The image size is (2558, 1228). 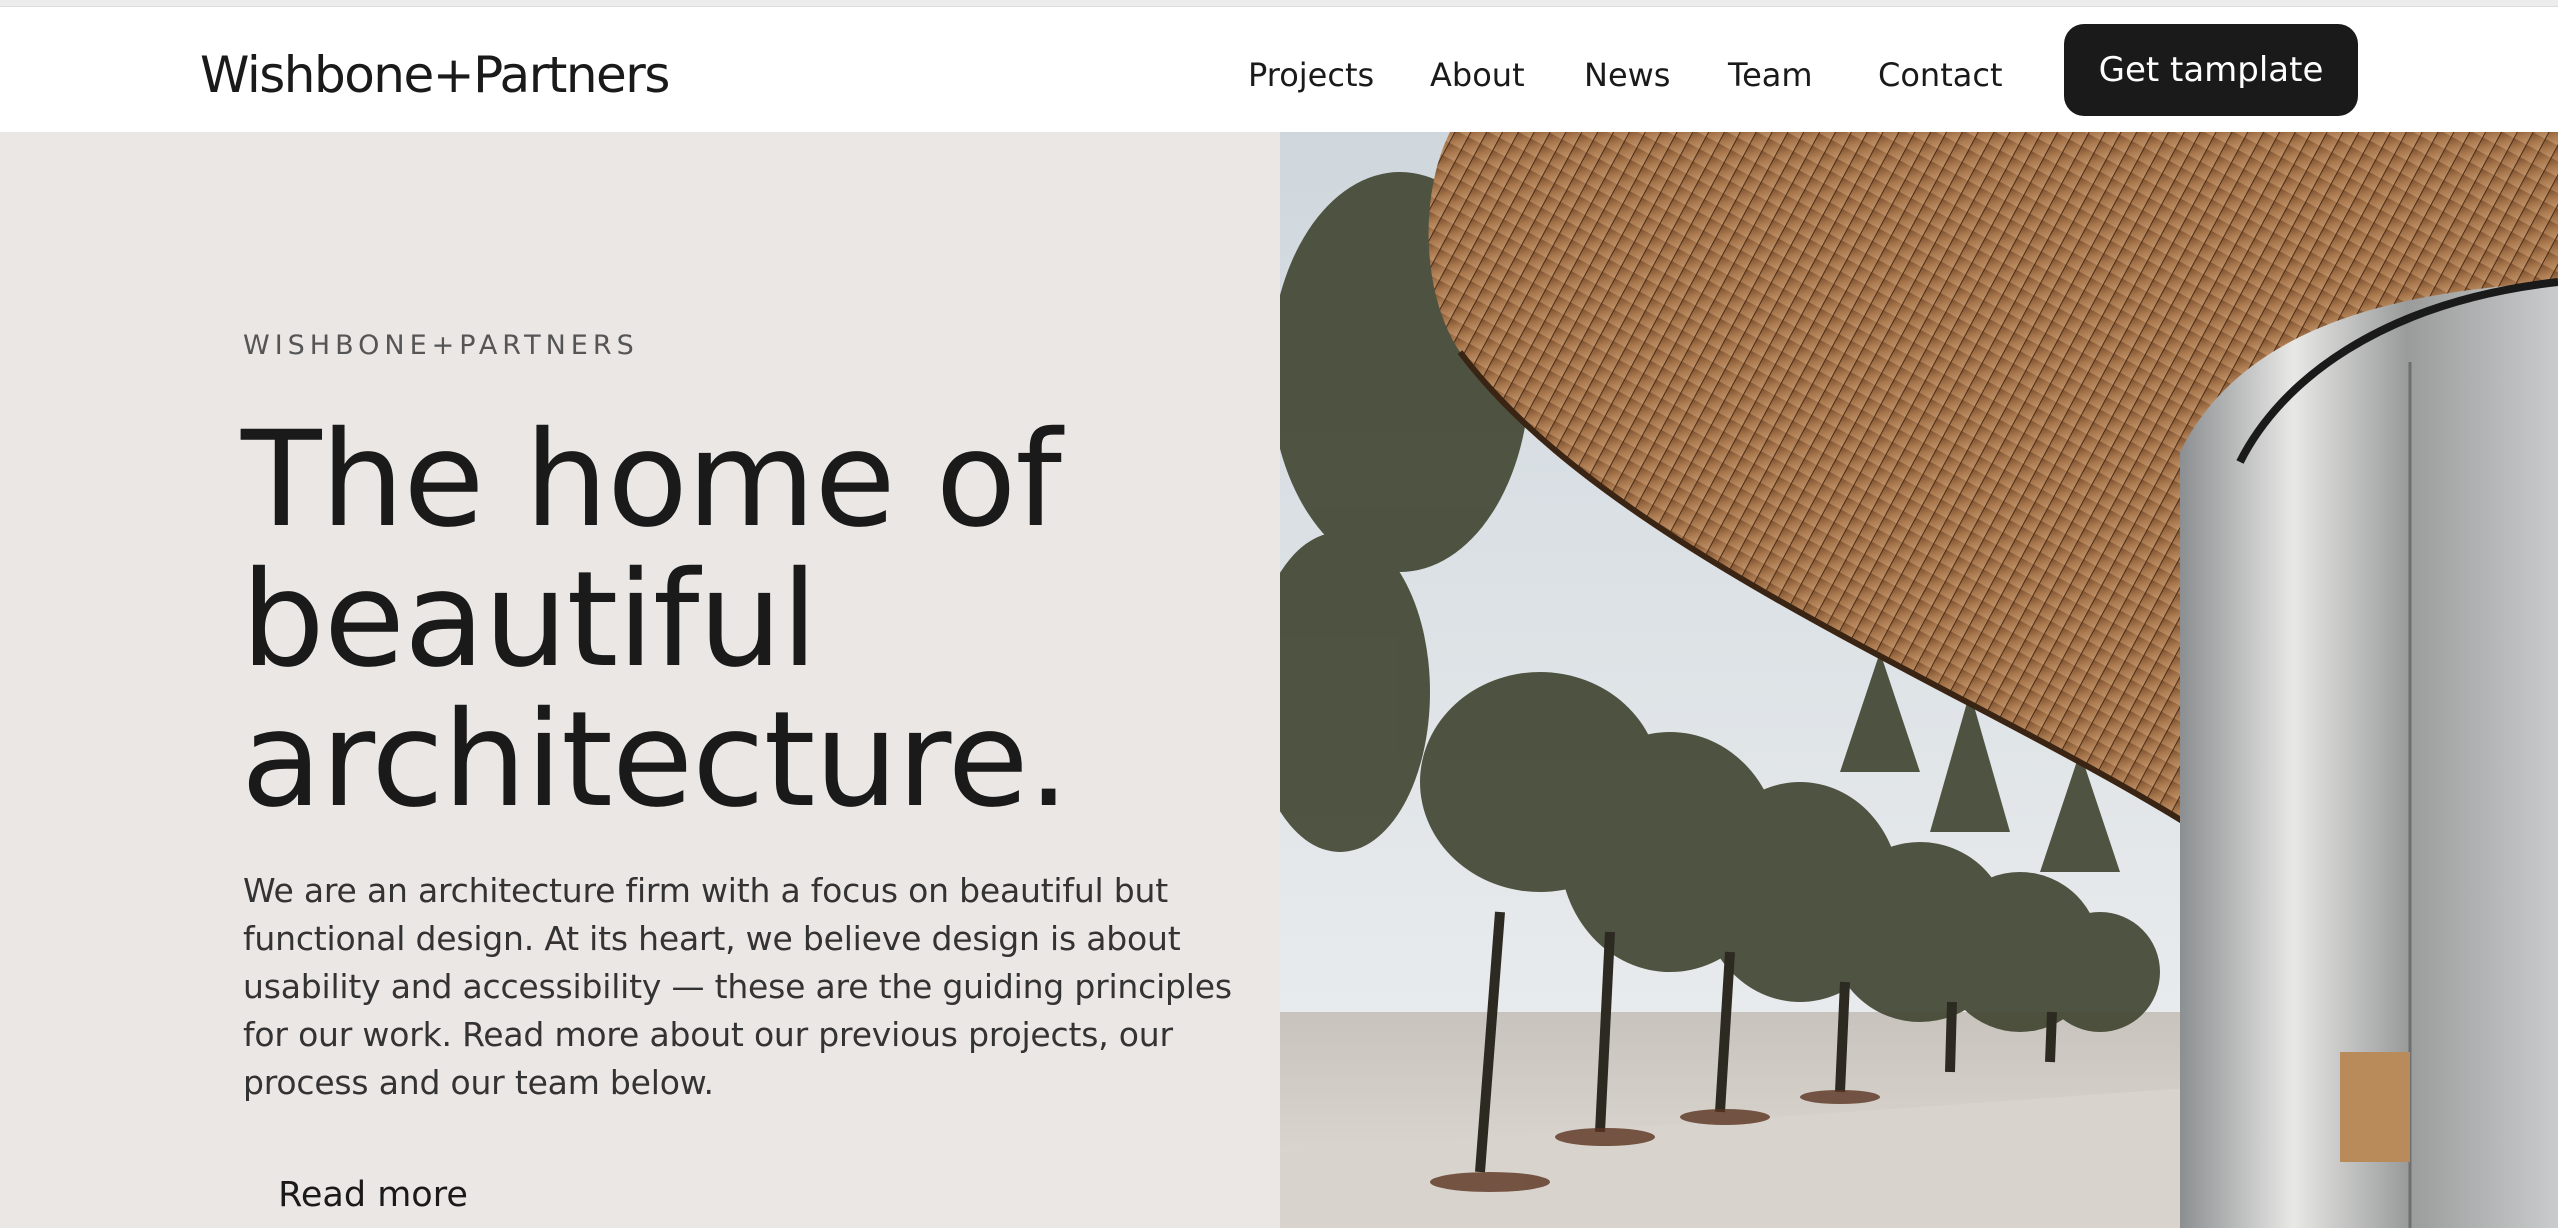 I want to click on brand-logo: Wishbone+Partners, so click(x=435, y=75).